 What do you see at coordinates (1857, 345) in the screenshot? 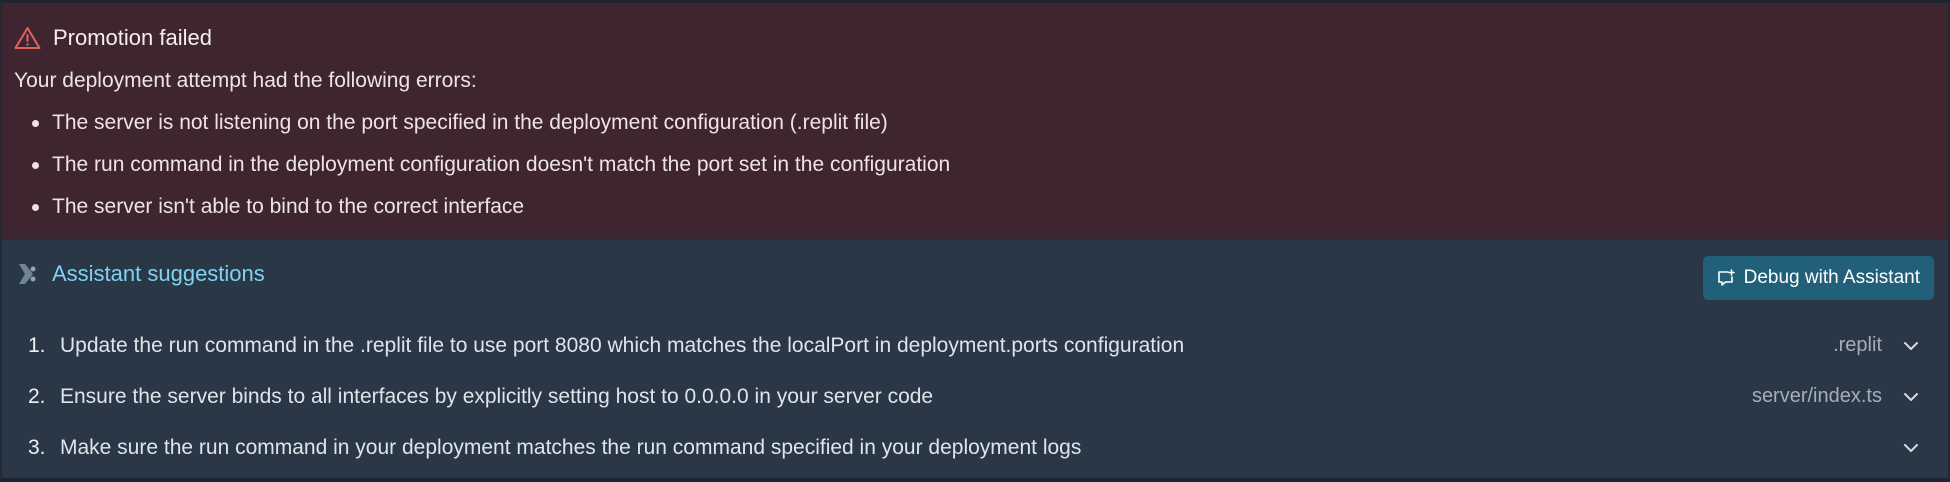
I see `suggestion-file-link: .replit` at bounding box center [1857, 345].